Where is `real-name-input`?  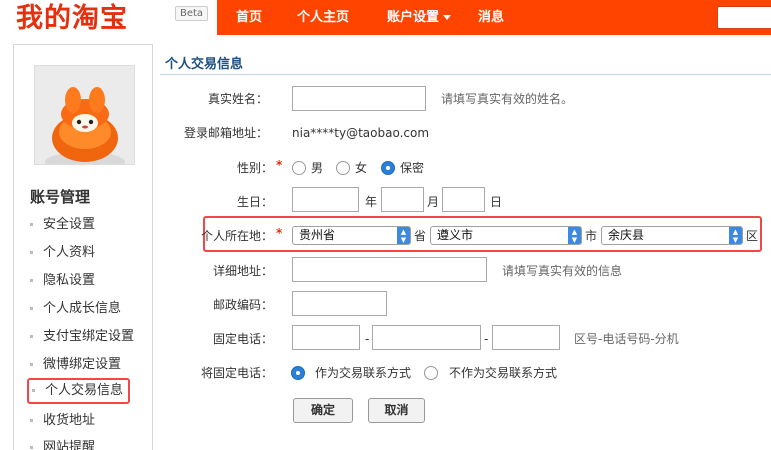
real-name-input is located at coordinates (359, 98).